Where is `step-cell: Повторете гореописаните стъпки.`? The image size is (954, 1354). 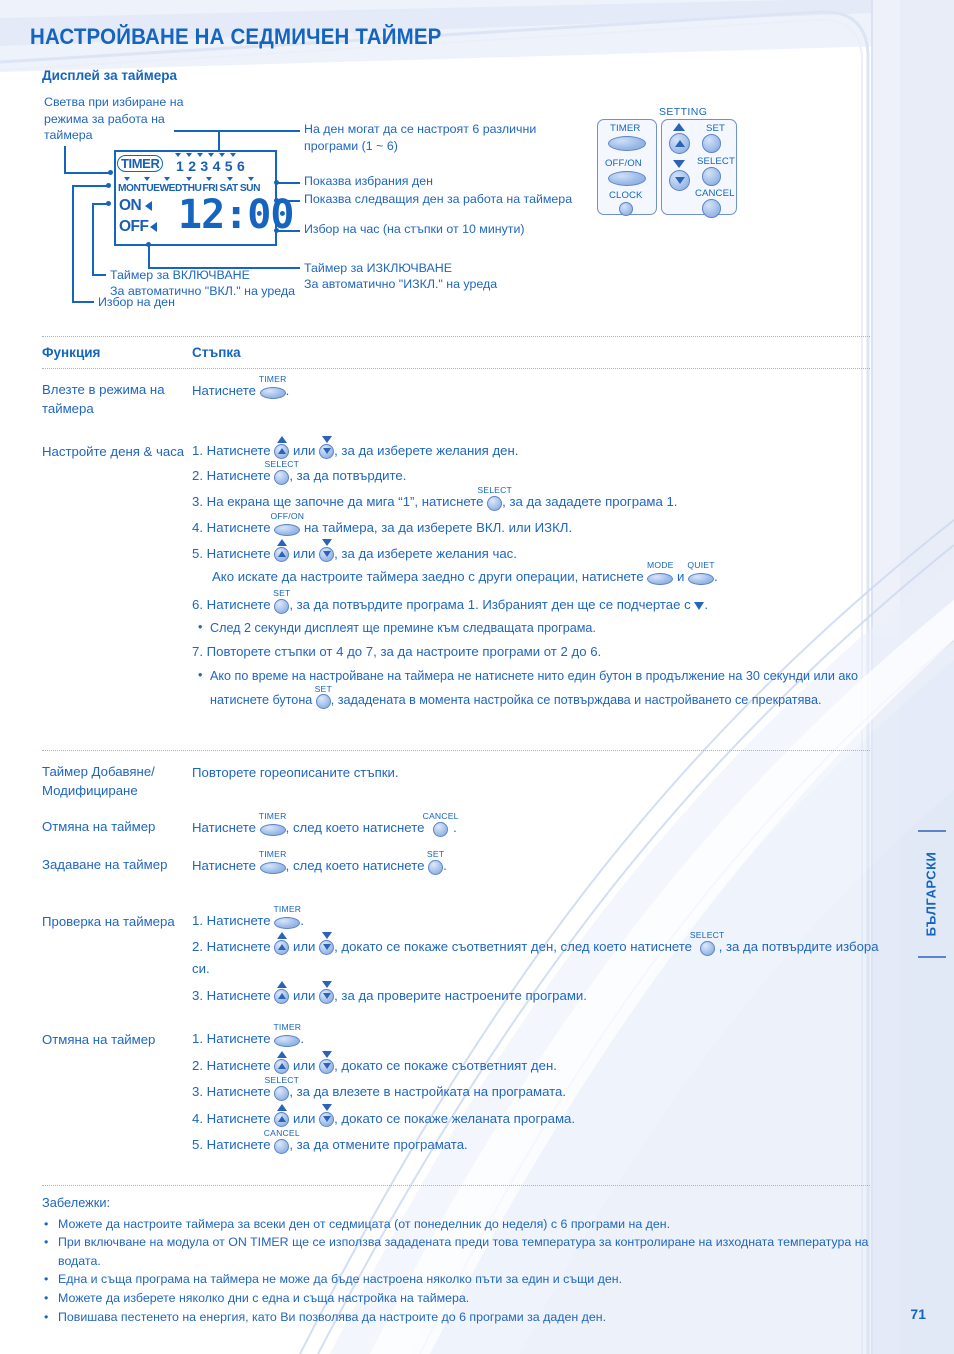 step-cell: Повторете гореописаните стъпки. is located at coordinates (542, 773).